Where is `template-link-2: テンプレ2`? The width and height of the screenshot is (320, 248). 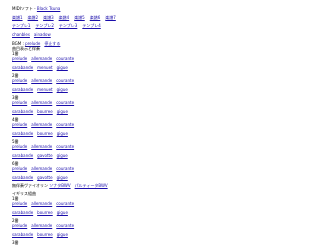 template-link-2: テンプレ2 is located at coordinates (44, 25).